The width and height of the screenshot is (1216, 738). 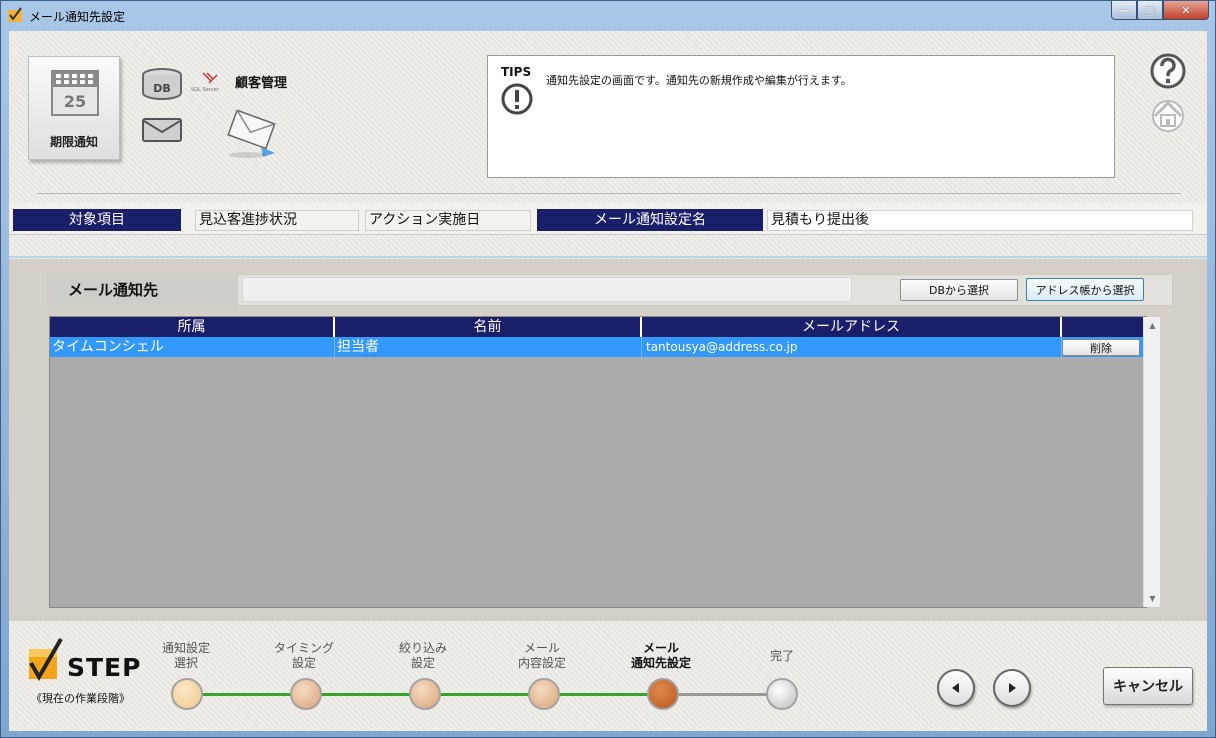 What do you see at coordinates (1085, 289) in the screenshot?
I see `select-from-addressbook-button: アドレス帳から選択` at bounding box center [1085, 289].